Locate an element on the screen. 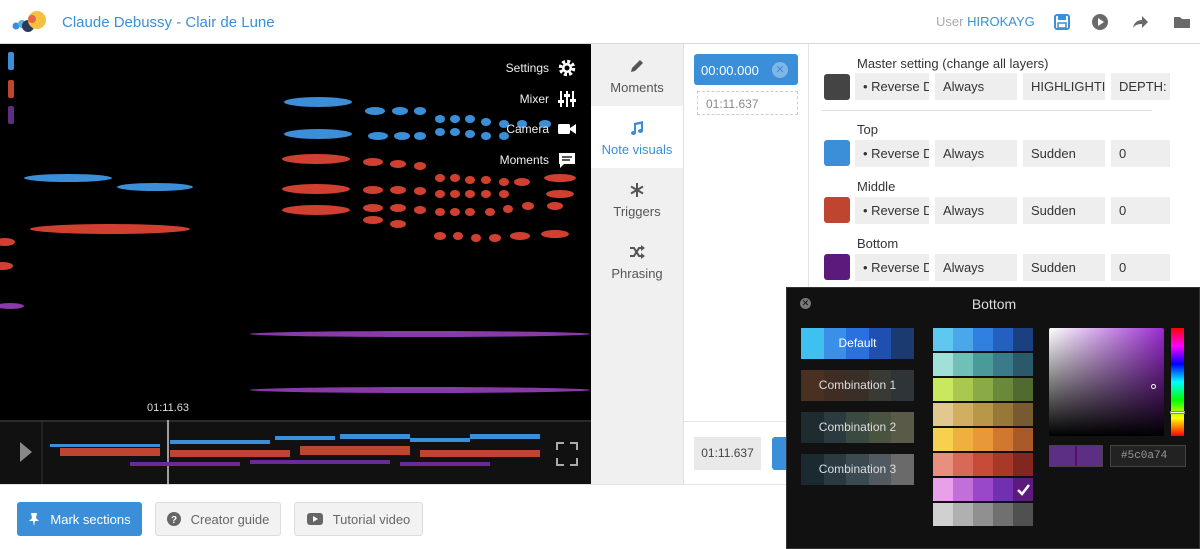 The height and width of the screenshot is (549, 1200). app-logo is located at coordinates (30, 22).